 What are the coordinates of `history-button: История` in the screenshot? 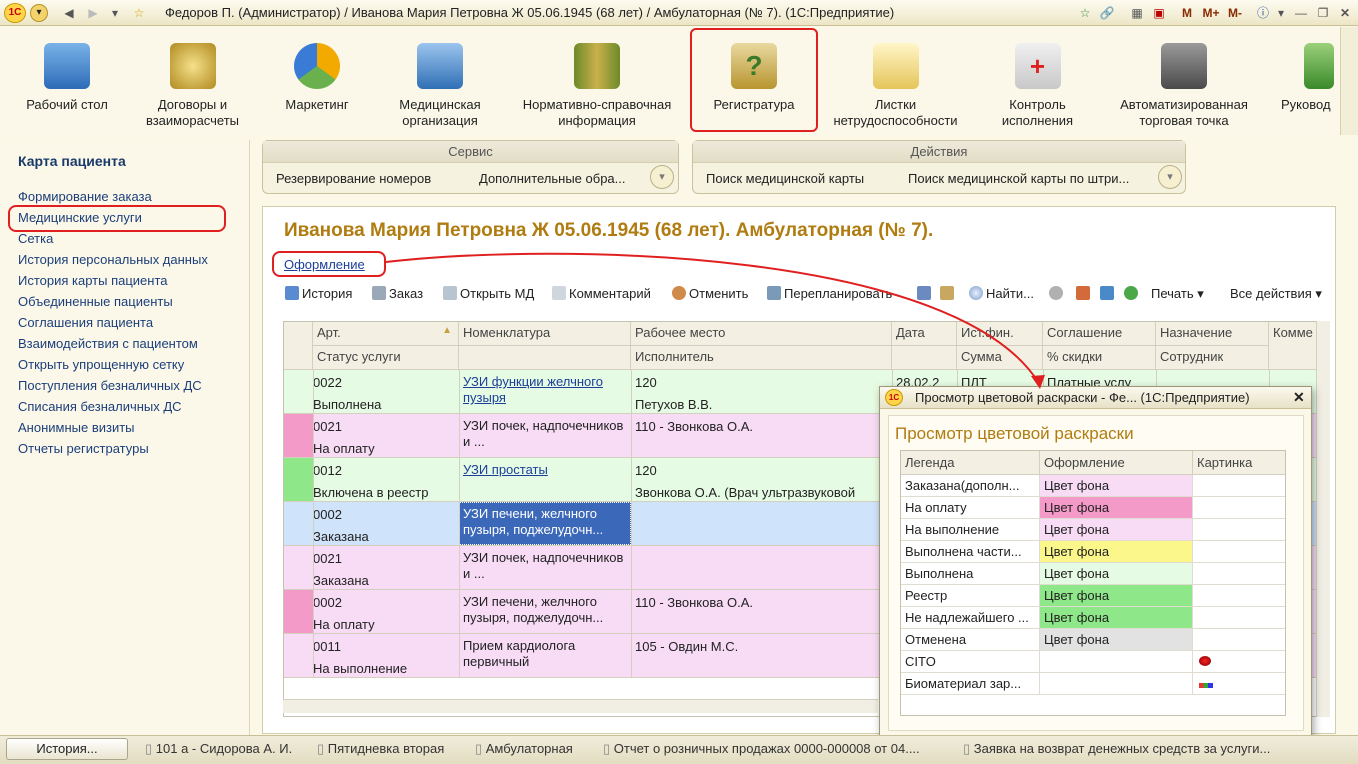 It's located at (318, 293).